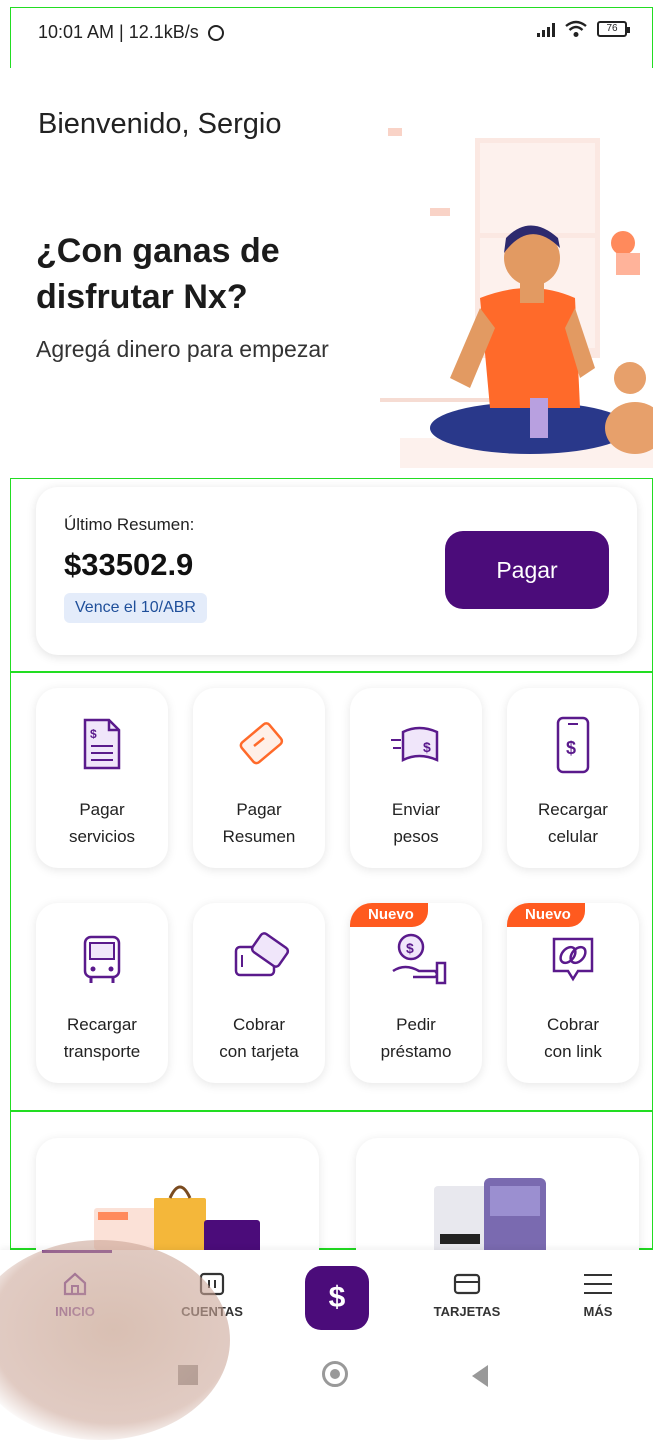  Describe the element at coordinates (259, 1051) in the screenshot. I see `action-label-line2: con tarjeta` at that location.